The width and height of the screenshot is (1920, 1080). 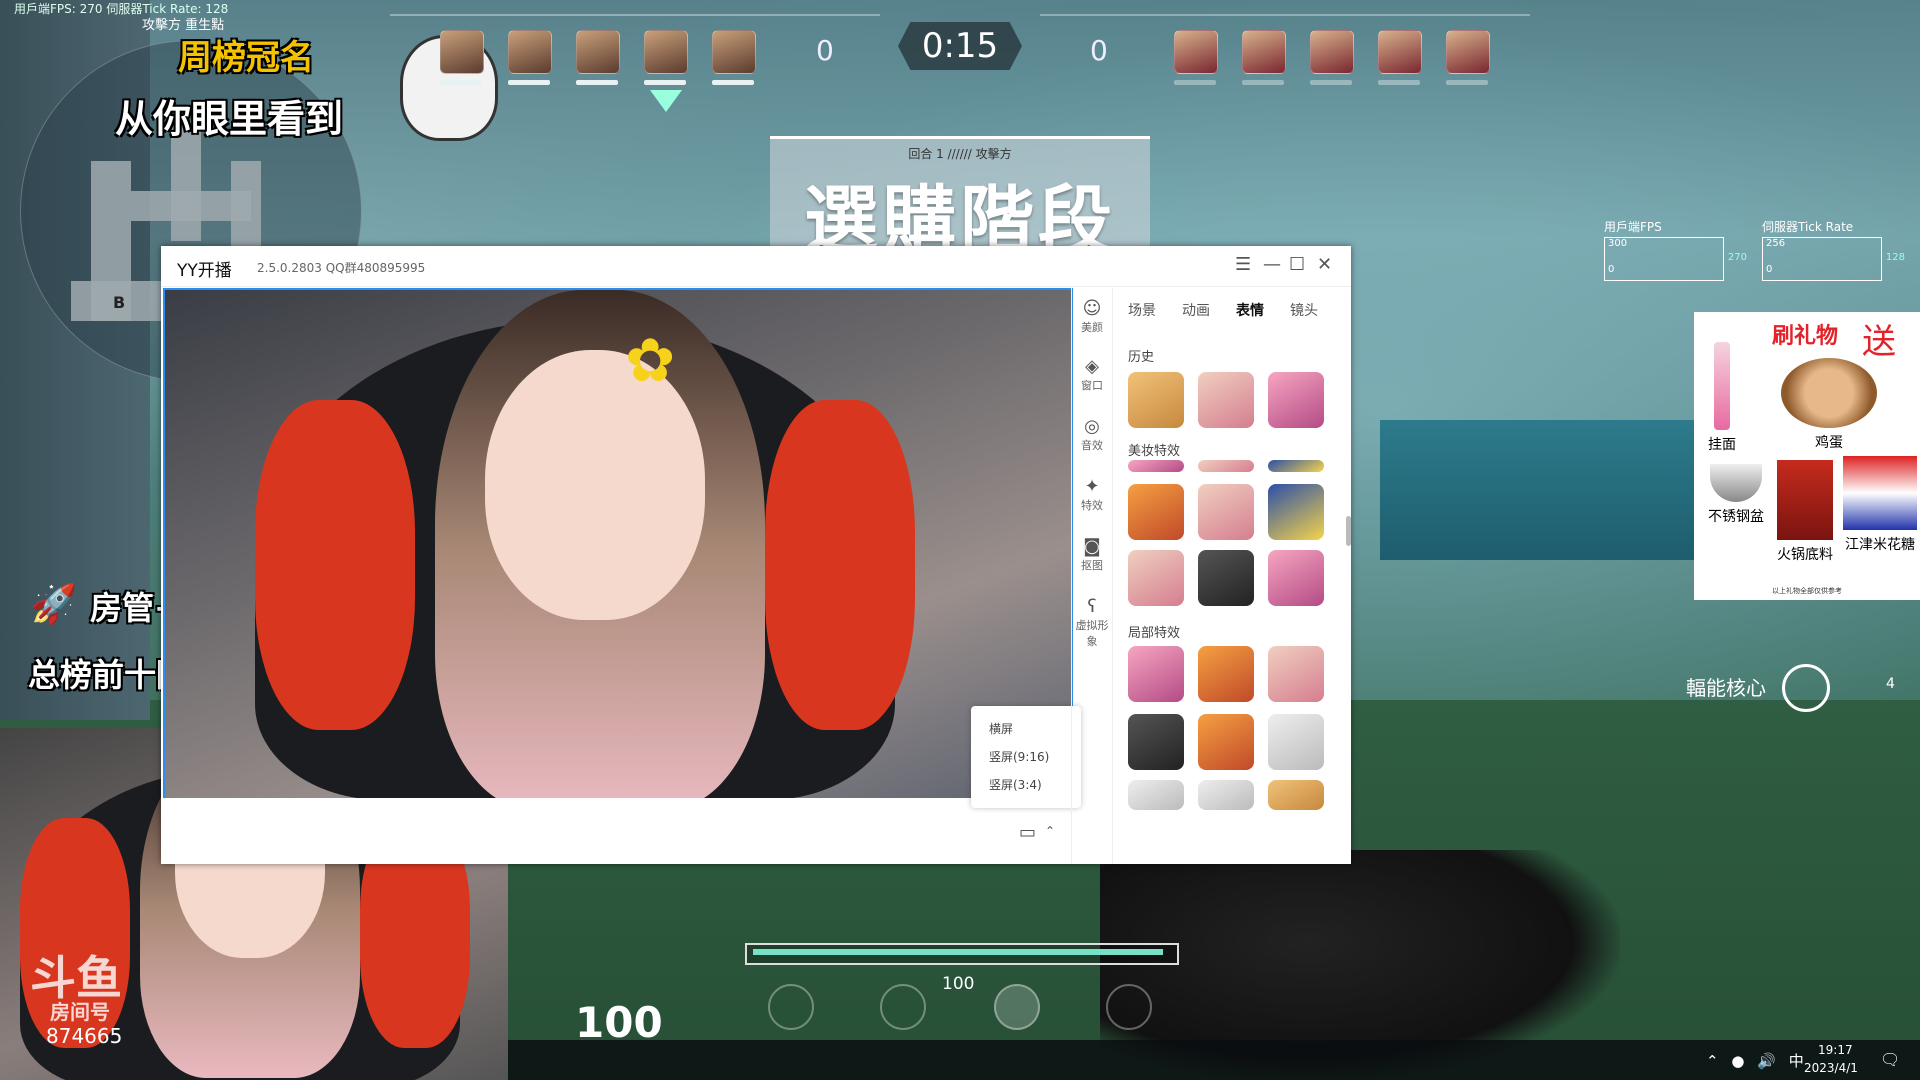 I want to click on magic-wand-icon: ✦, so click(x=1092, y=486).